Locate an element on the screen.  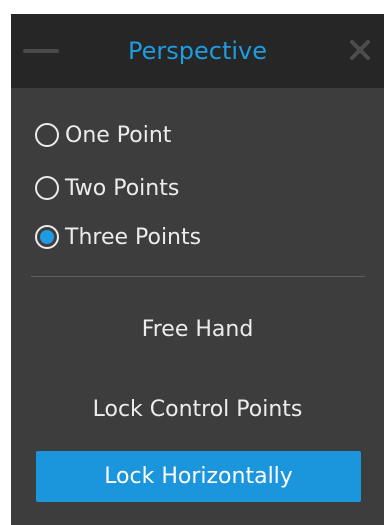
free-hand-button: Free Hand is located at coordinates (197, 329).